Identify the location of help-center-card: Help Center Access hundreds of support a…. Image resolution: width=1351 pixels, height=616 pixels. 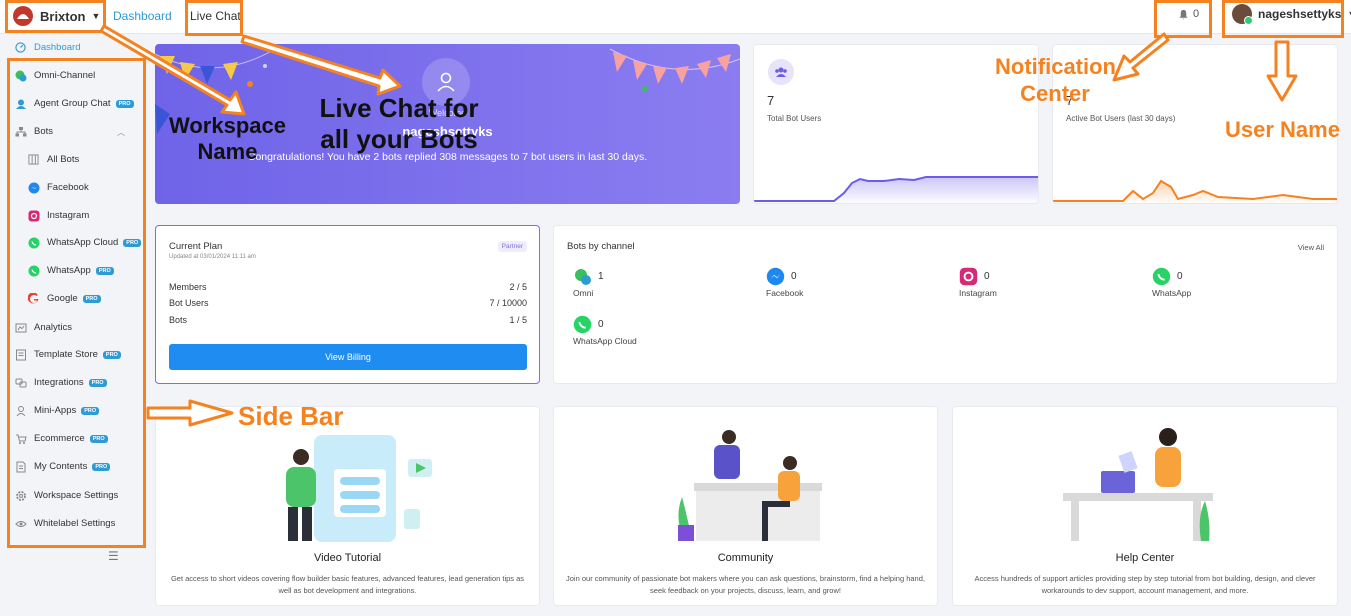
(1145, 506).